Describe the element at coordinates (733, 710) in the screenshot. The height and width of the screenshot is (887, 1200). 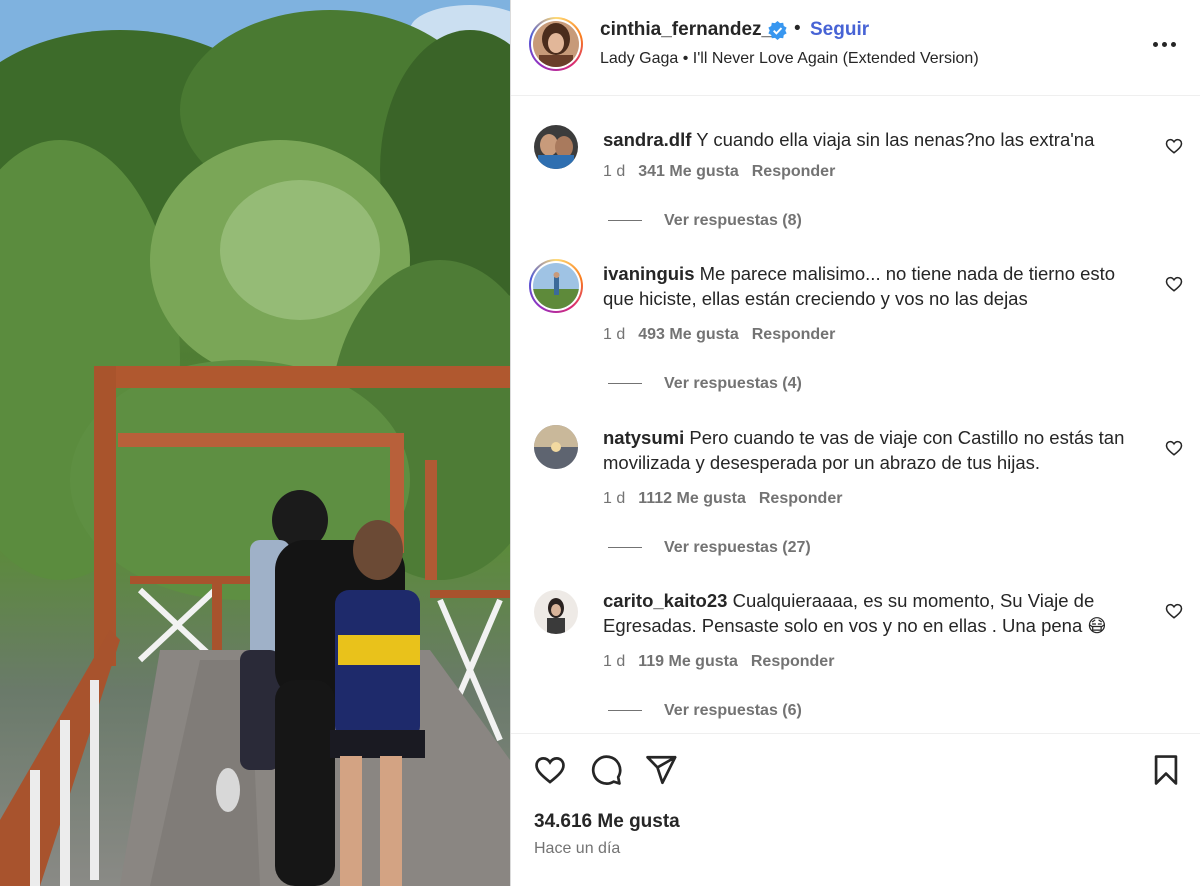
I see `view-replies-label: Ver respuestas (6)` at that location.